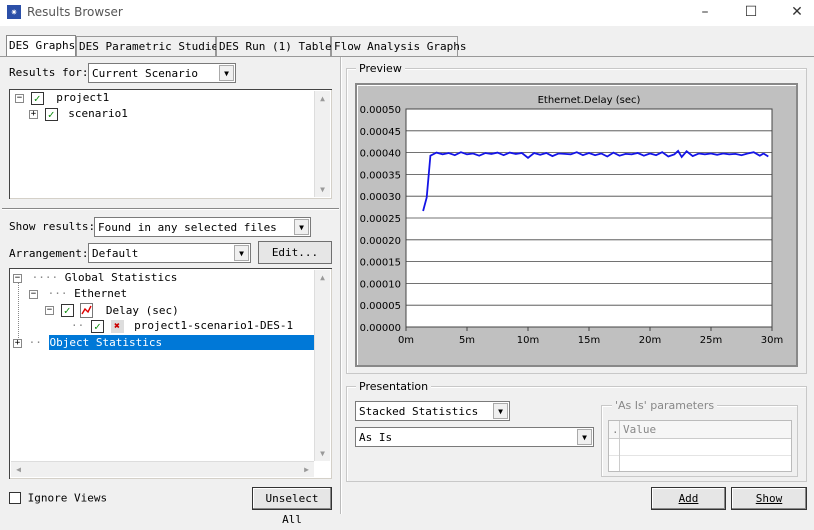 Image resolution: width=814 pixels, height=530 pixels. I want to click on tab-des-graphs: DES Graphs, so click(41, 45).